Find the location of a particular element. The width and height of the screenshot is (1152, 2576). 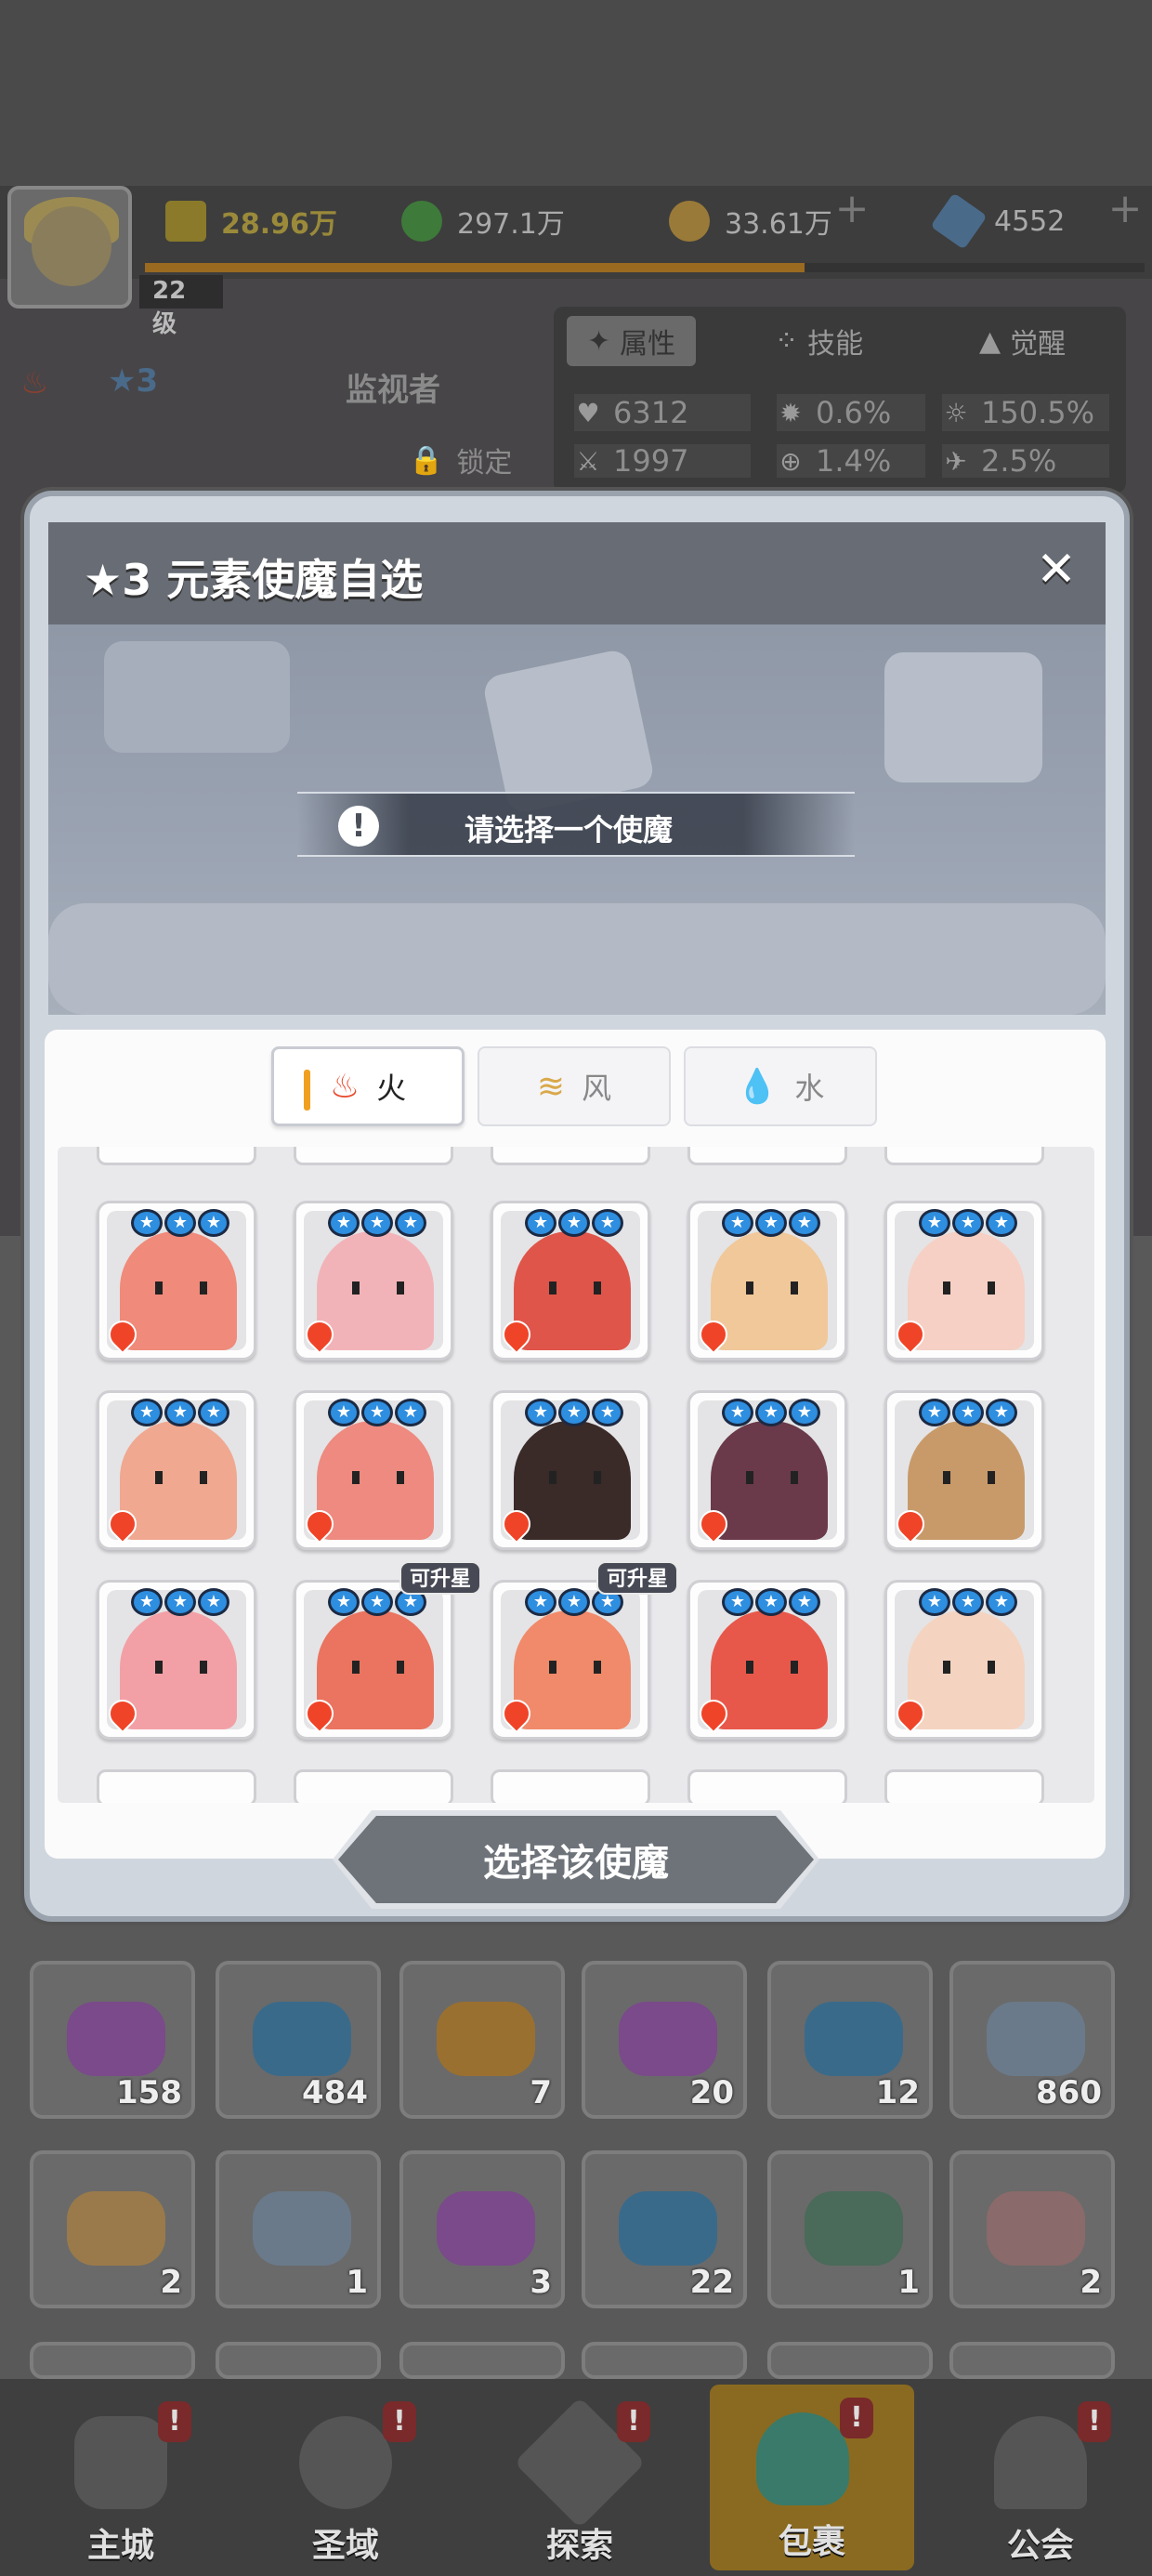

green-gem-display: 297.1万 is located at coordinates (483, 221).